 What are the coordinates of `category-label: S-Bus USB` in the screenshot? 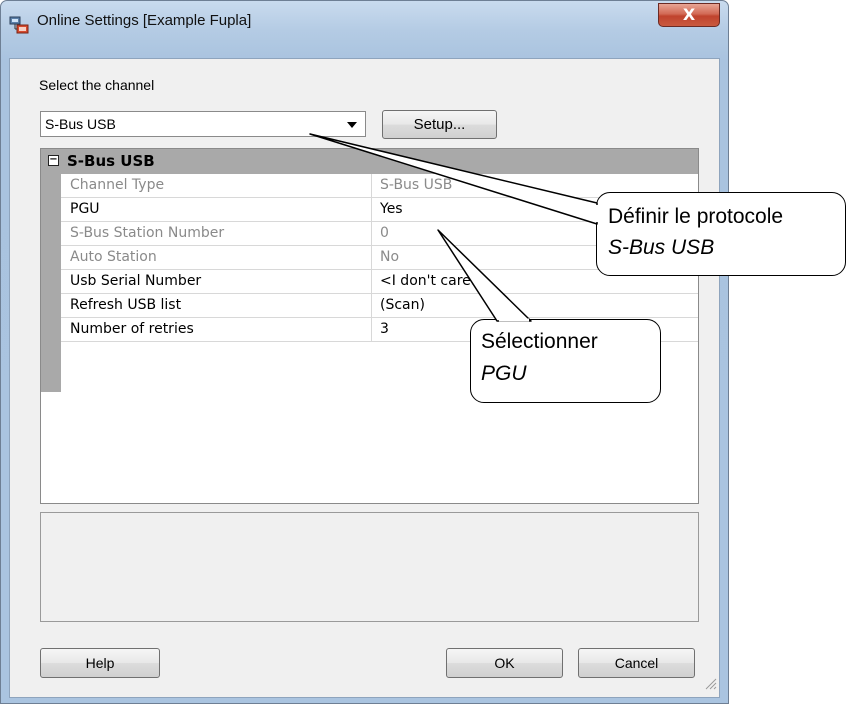 It's located at (111, 161).